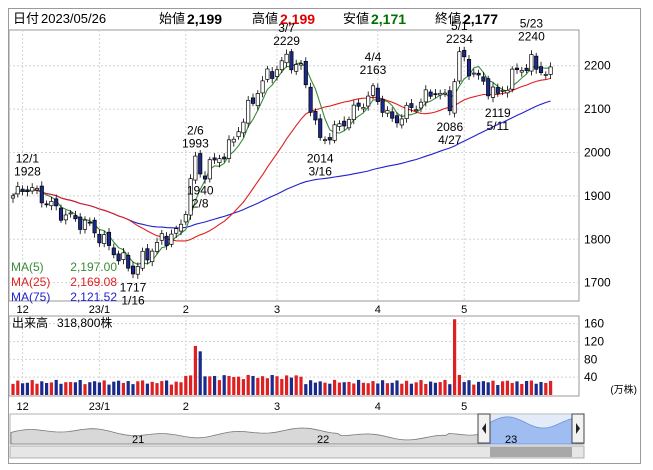 The width and height of the screenshot is (653, 470). Describe the element at coordinates (578, 428) in the screenshot. I see `navigator-right-handle` at that location.